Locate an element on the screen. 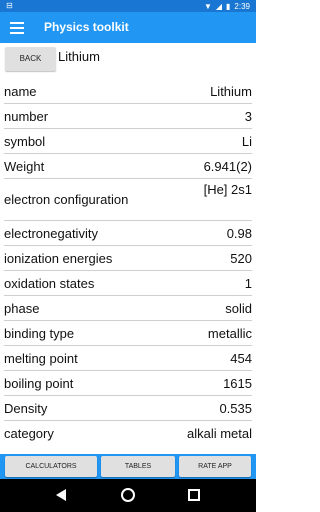 The height and width of the screenshot is (512, 320). nav-back-icon is located at coordinates (61, 495).